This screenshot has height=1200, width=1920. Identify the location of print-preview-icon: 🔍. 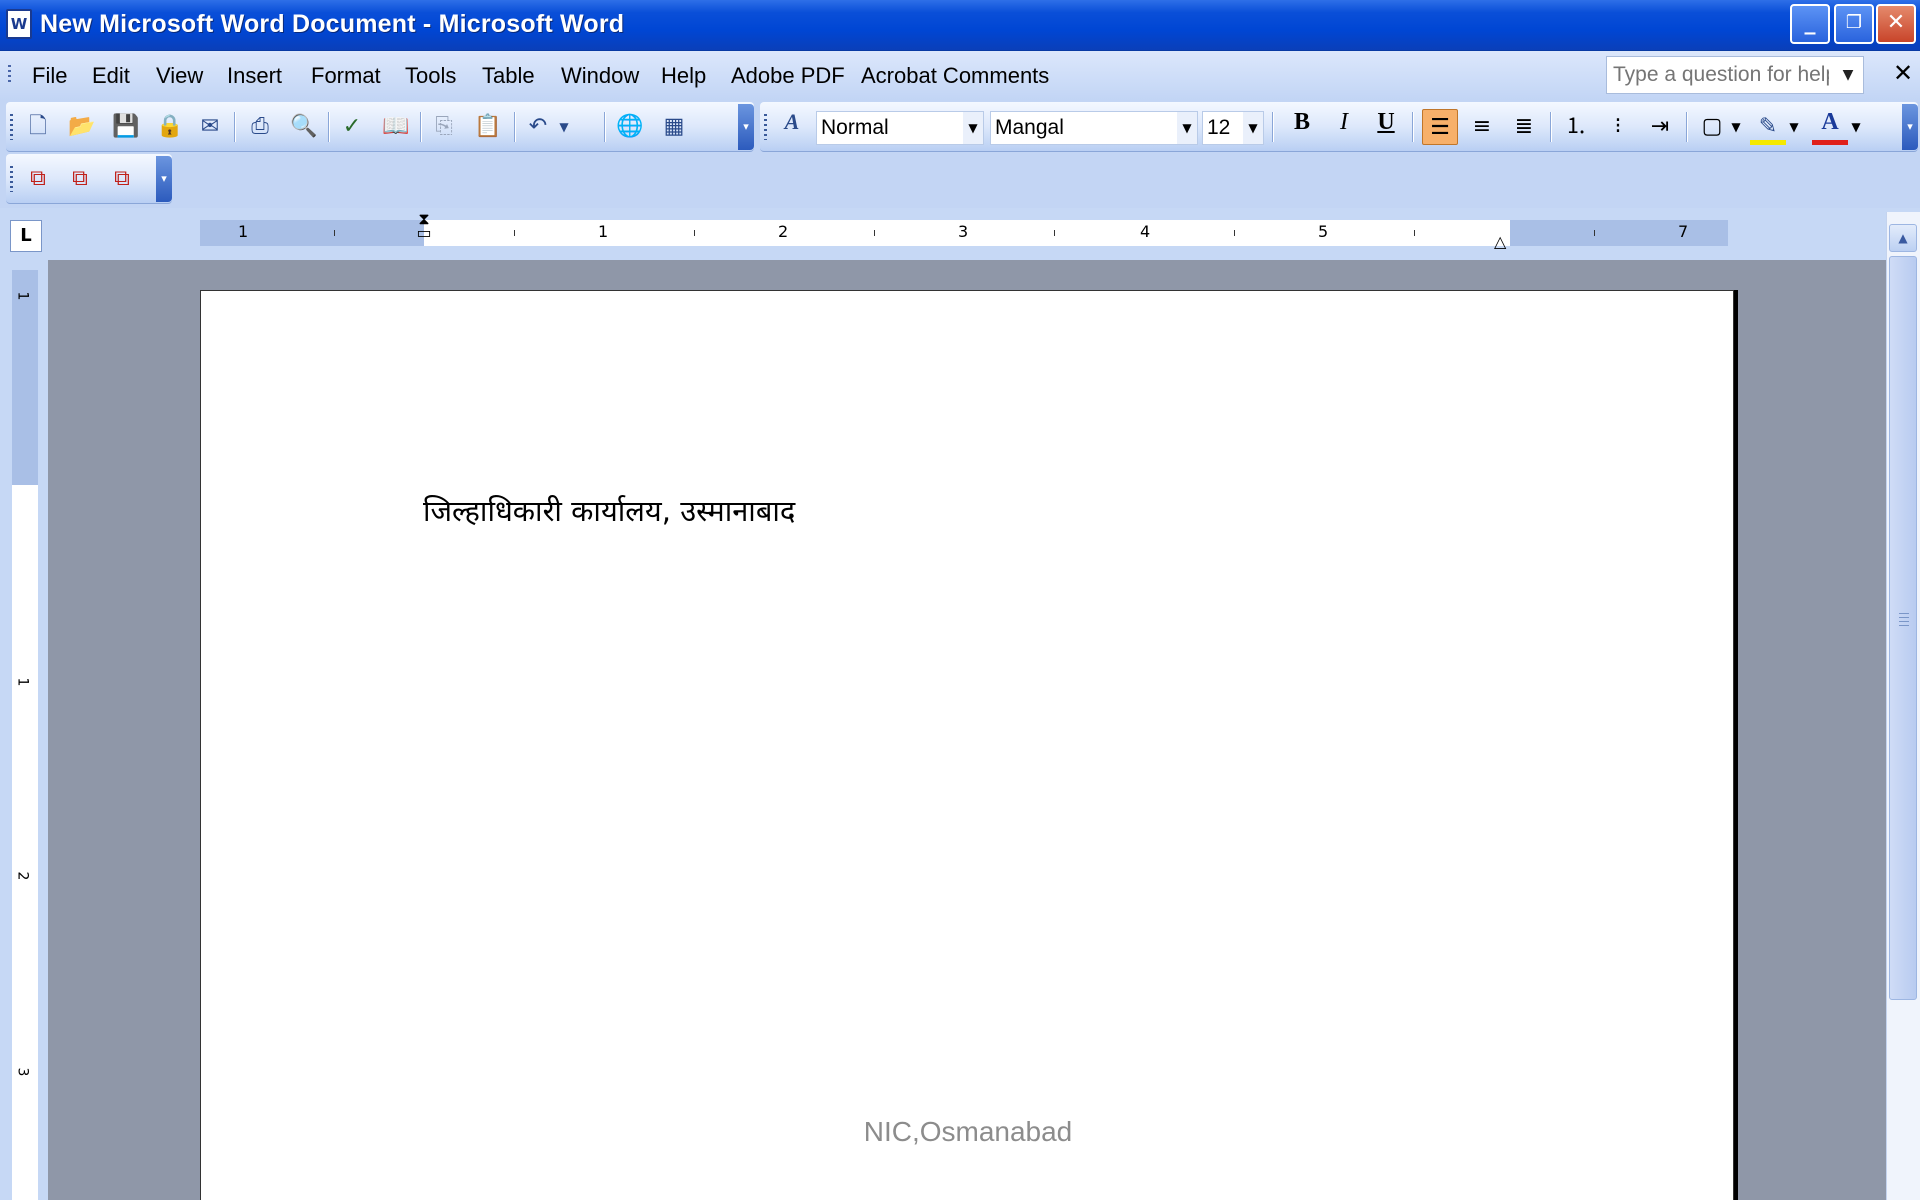
(304, 127).